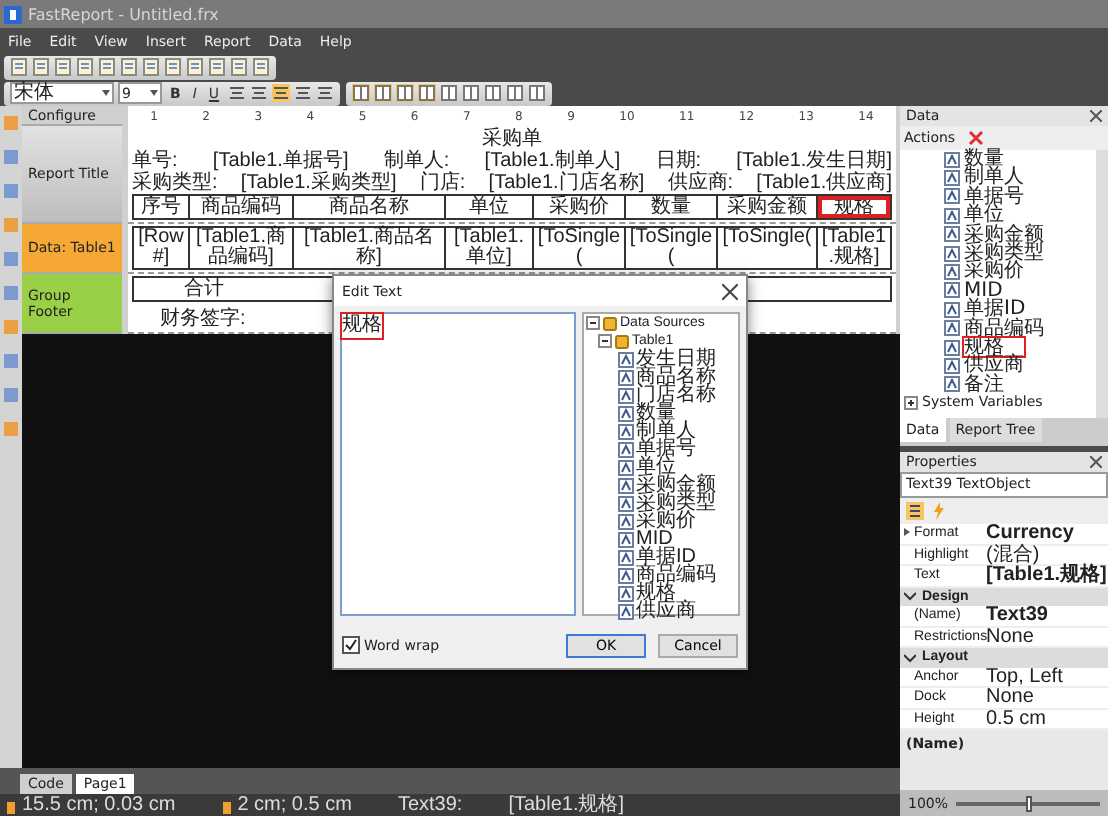 The width and height of the screenshot is (1108, 816). Describe the element at coordinates (566, 805) in the screenshot. I see `status-text: [Table1.规格]` at that location.